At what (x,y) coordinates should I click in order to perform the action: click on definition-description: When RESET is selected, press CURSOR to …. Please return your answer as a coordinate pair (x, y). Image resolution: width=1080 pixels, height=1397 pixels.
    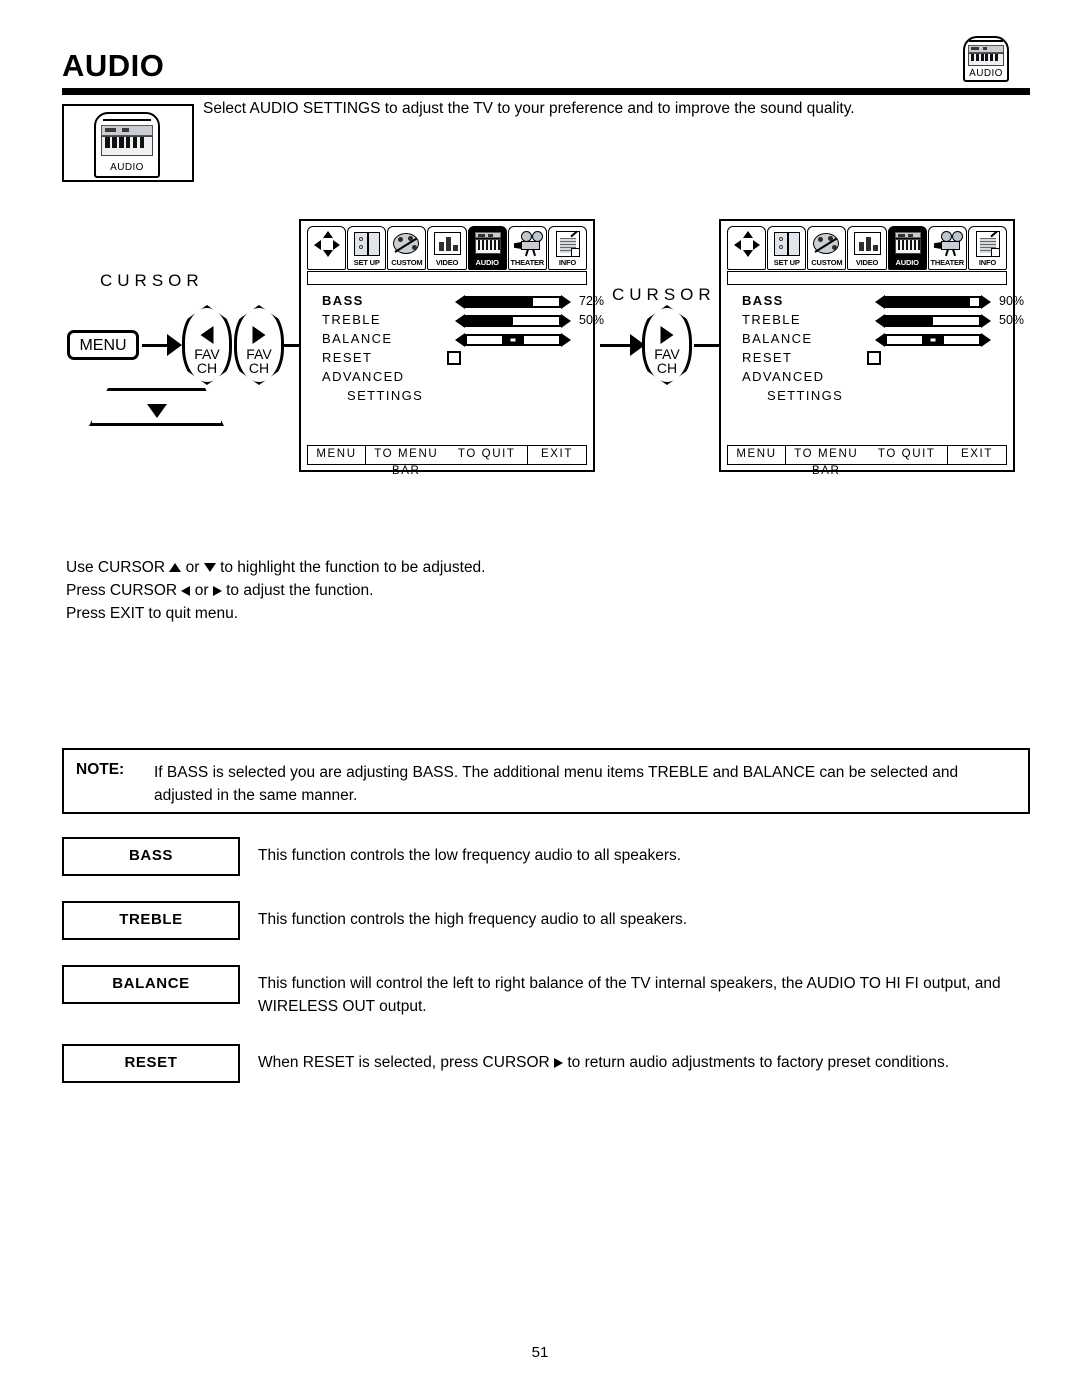
    Looking at the image, I should click on (604, 1062).